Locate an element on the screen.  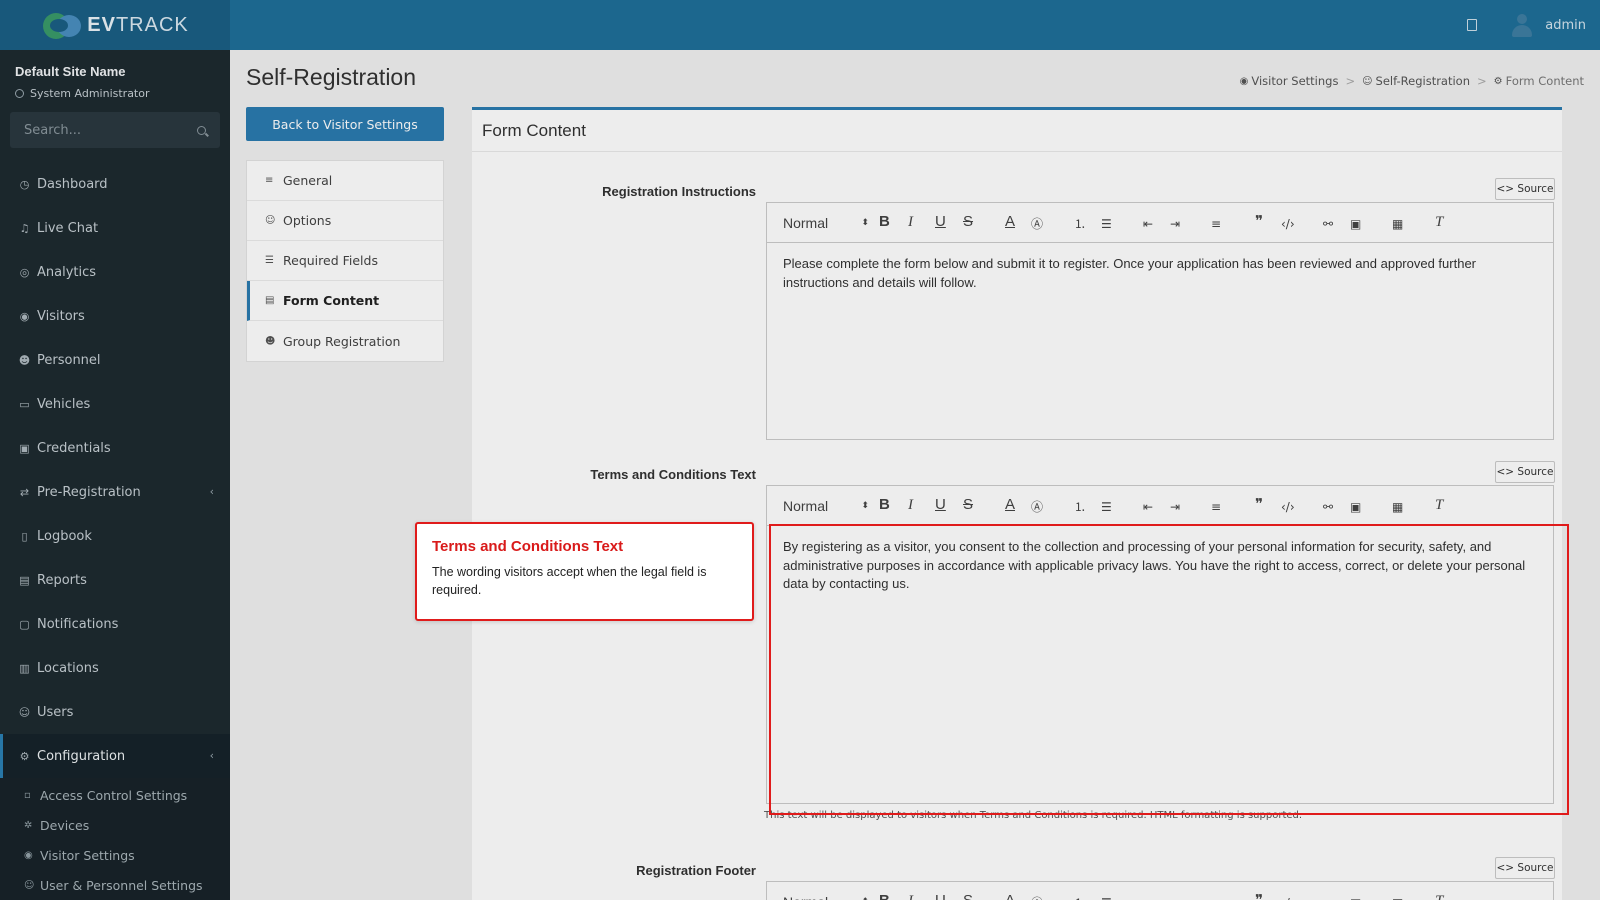
sidebar-item-analytics: ◎ Analytics is located at coordinates (115, 272).